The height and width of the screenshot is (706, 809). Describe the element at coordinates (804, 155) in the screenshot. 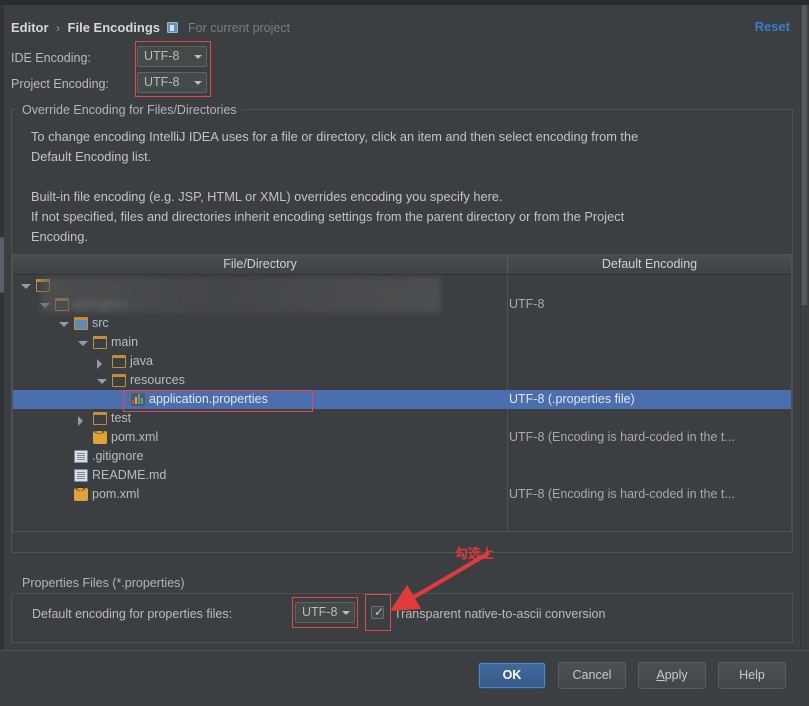

I see `right-scrollbar-thumb` at that location.